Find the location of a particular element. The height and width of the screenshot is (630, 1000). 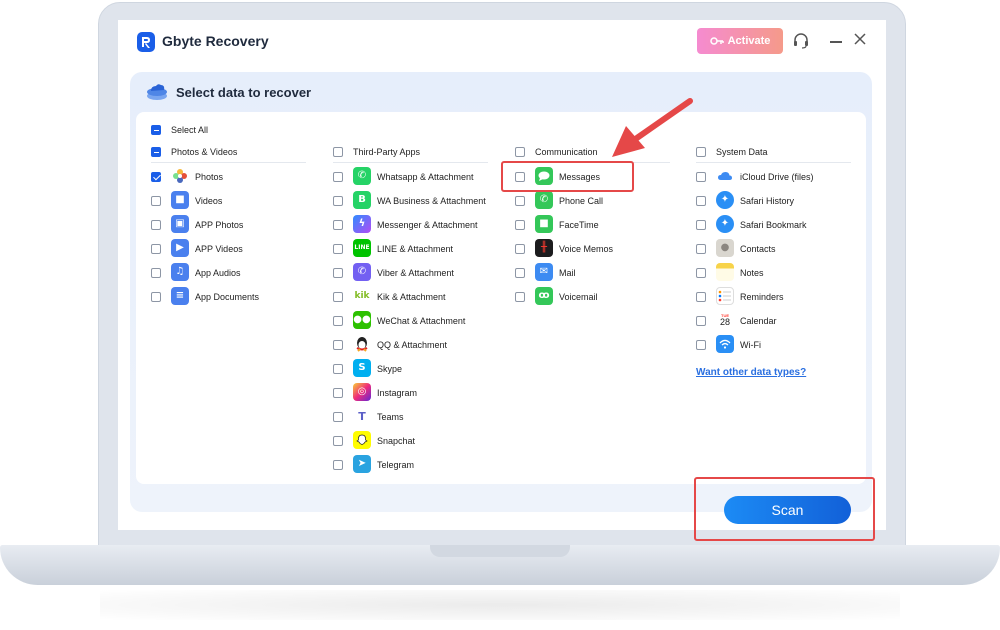

telegram-icon: ➤ is located at coordinates (362, 464).